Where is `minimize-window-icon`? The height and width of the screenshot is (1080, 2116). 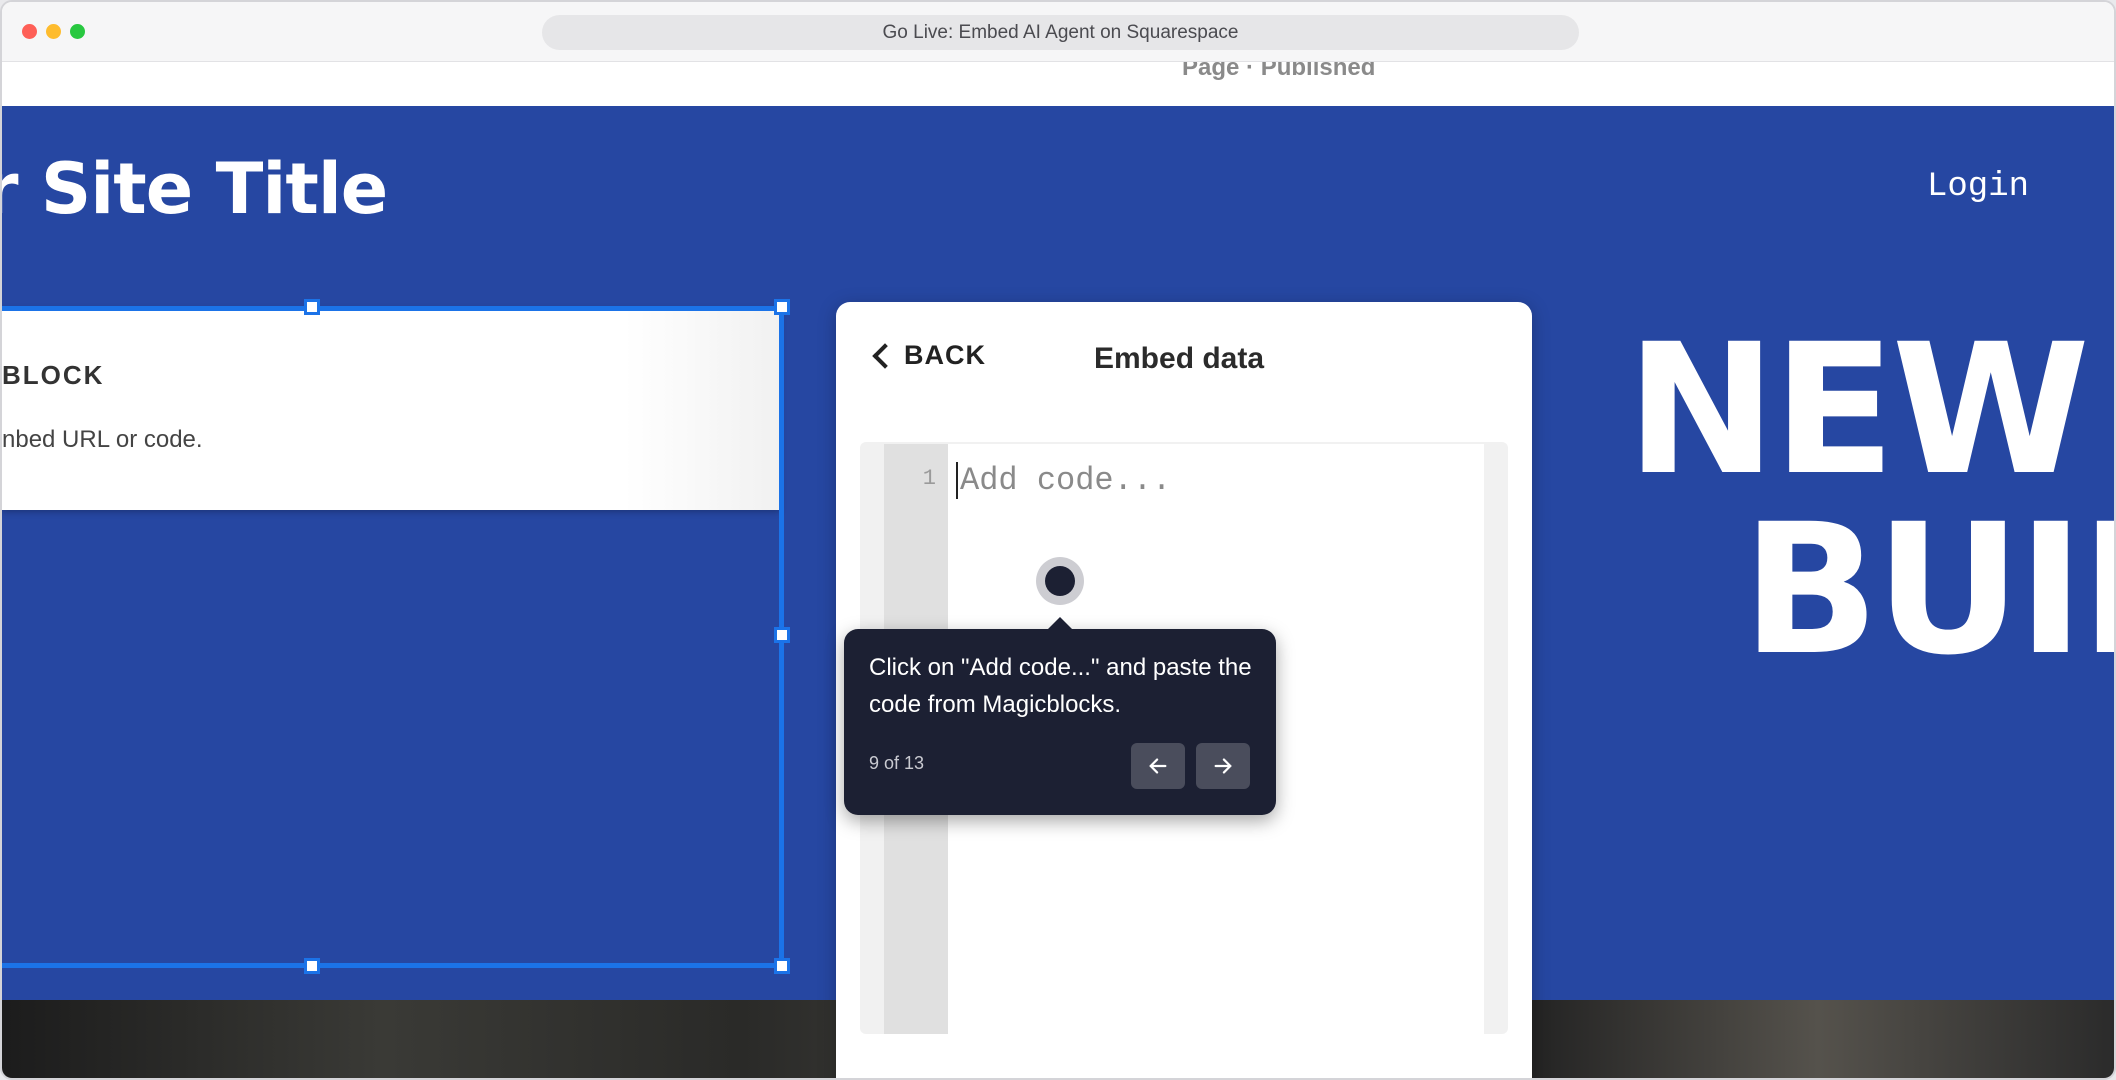
minimize-window-icon is located at coordinates (53, 31).